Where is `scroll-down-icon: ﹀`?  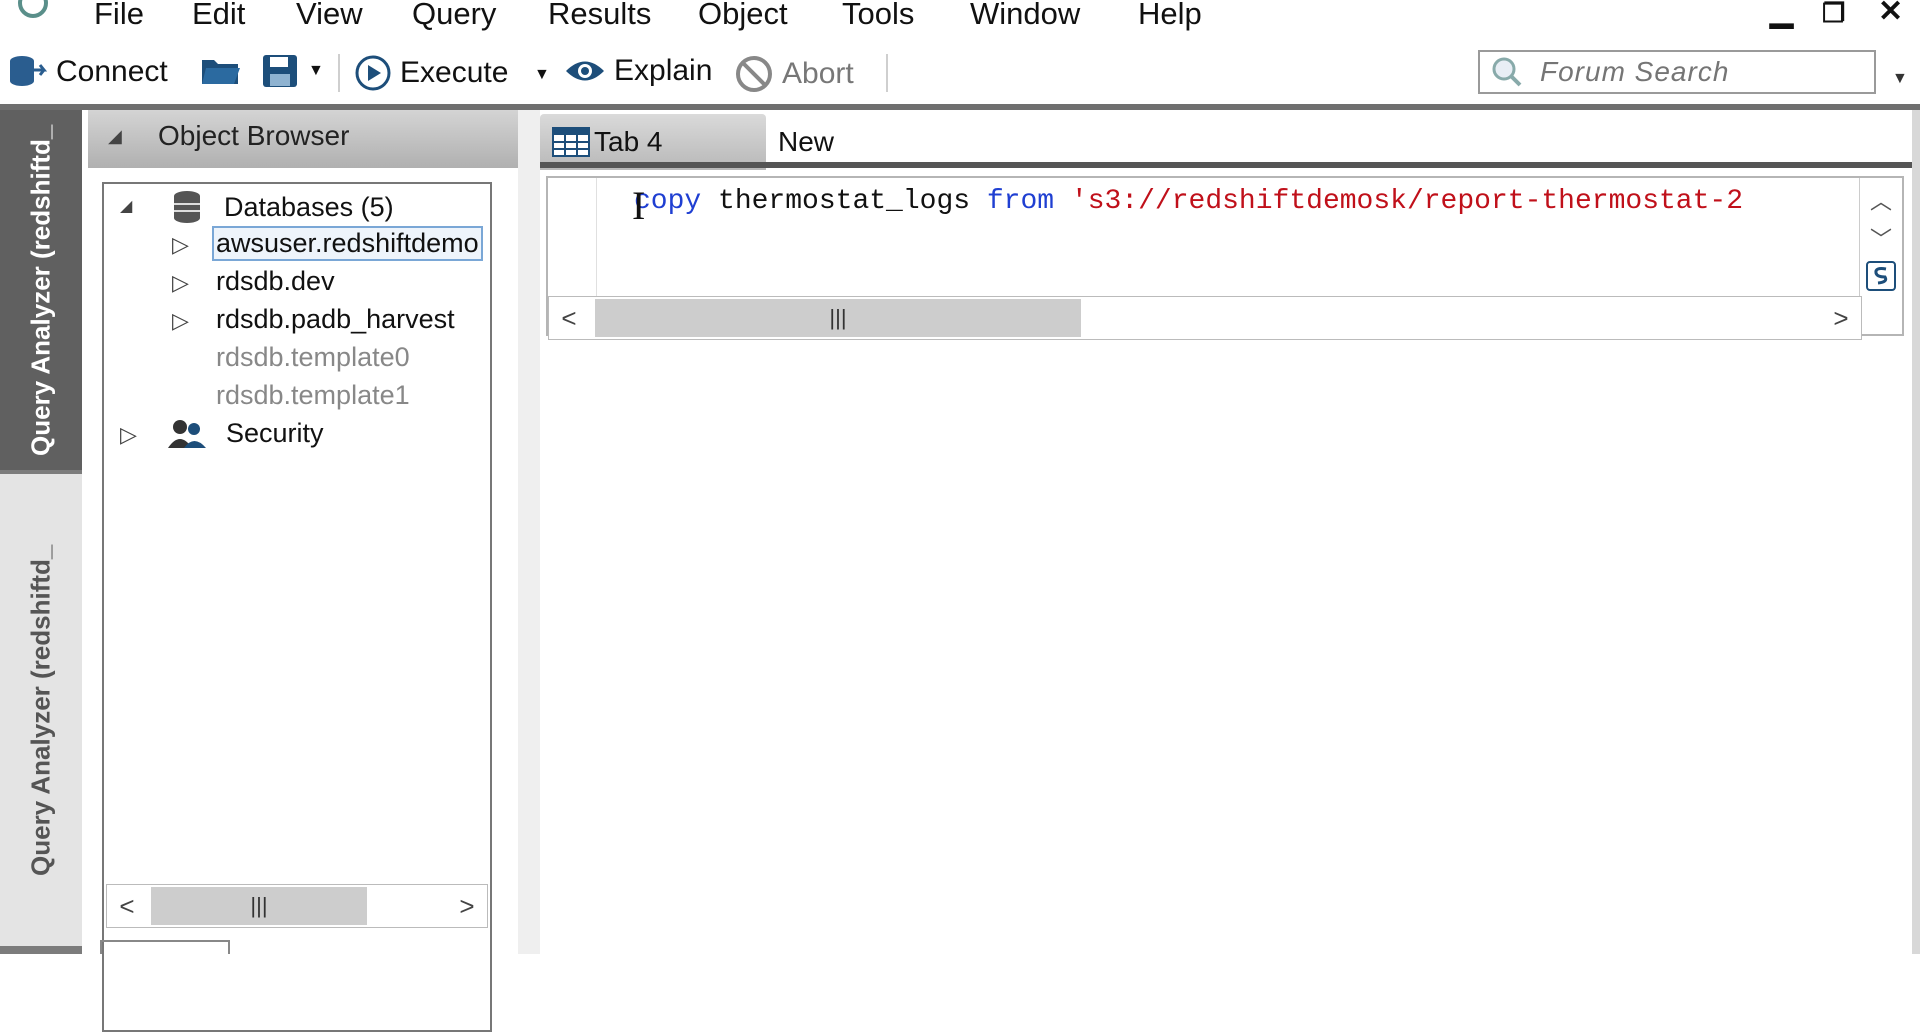 scroll-down-icon: ﹀ is located at coordinates (1881, 238).